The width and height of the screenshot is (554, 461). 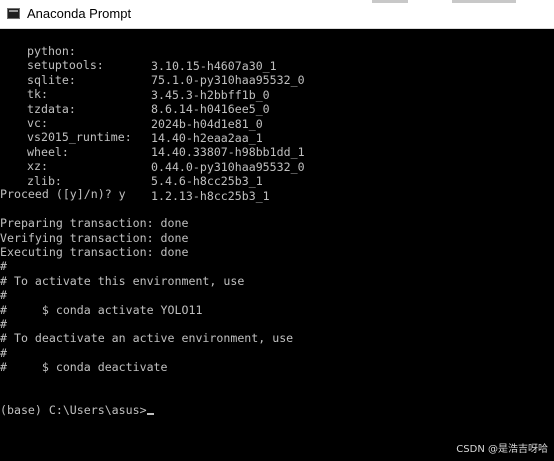 I want to click on package-version: 1.2.13-h8cc25b3_1, so click(x=210, y=195).